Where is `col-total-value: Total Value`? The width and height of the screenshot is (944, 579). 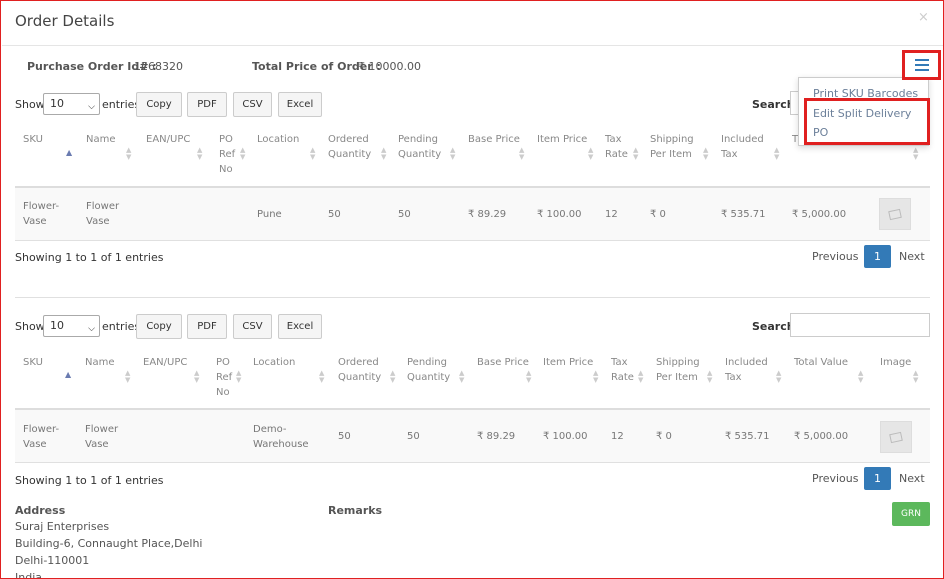 col-total-value: Total Value is located at coordinates (821, 362).